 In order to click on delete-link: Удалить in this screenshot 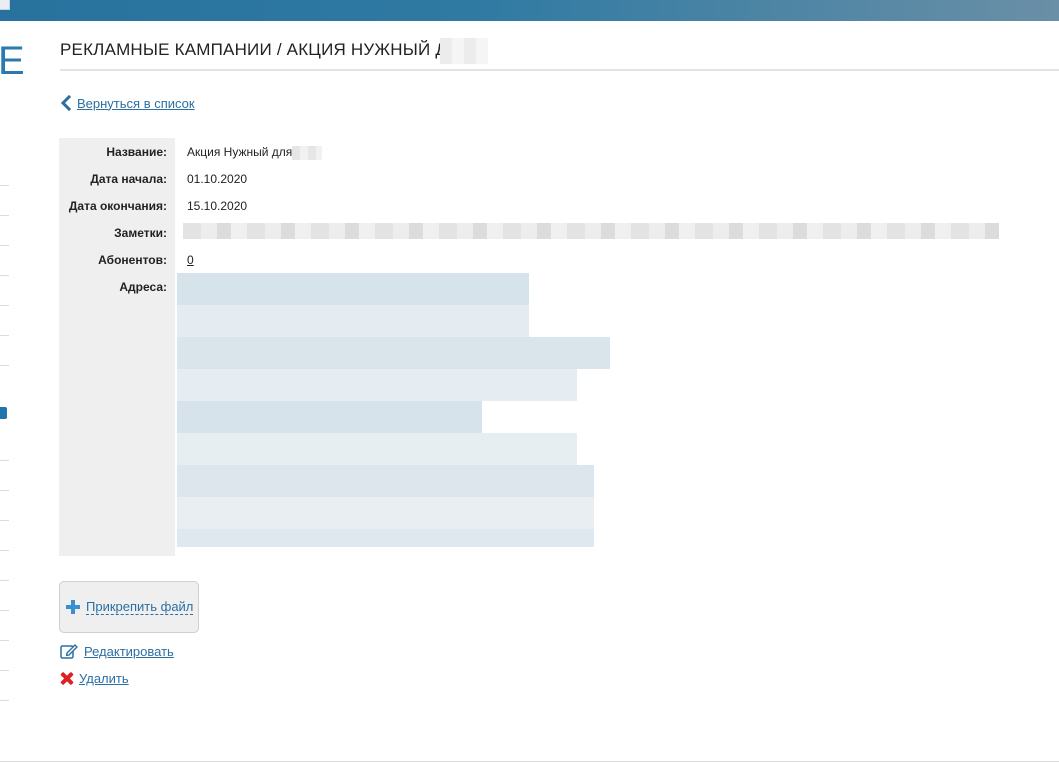, I will do `click(94, 678)`.